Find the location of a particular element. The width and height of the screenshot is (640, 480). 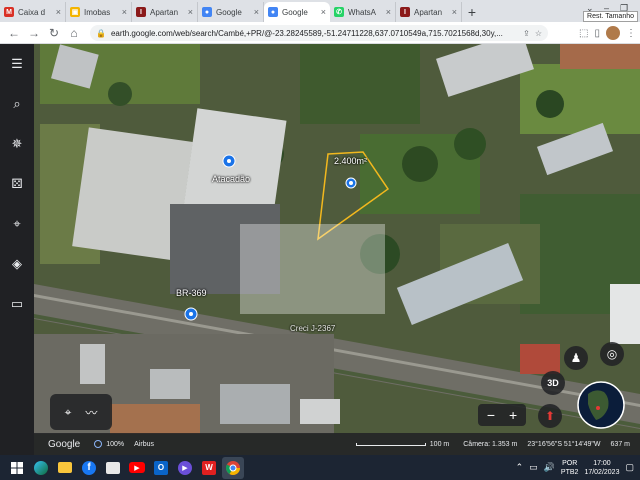

tab-favicon-icon: M is located at coordinates (9, 12).